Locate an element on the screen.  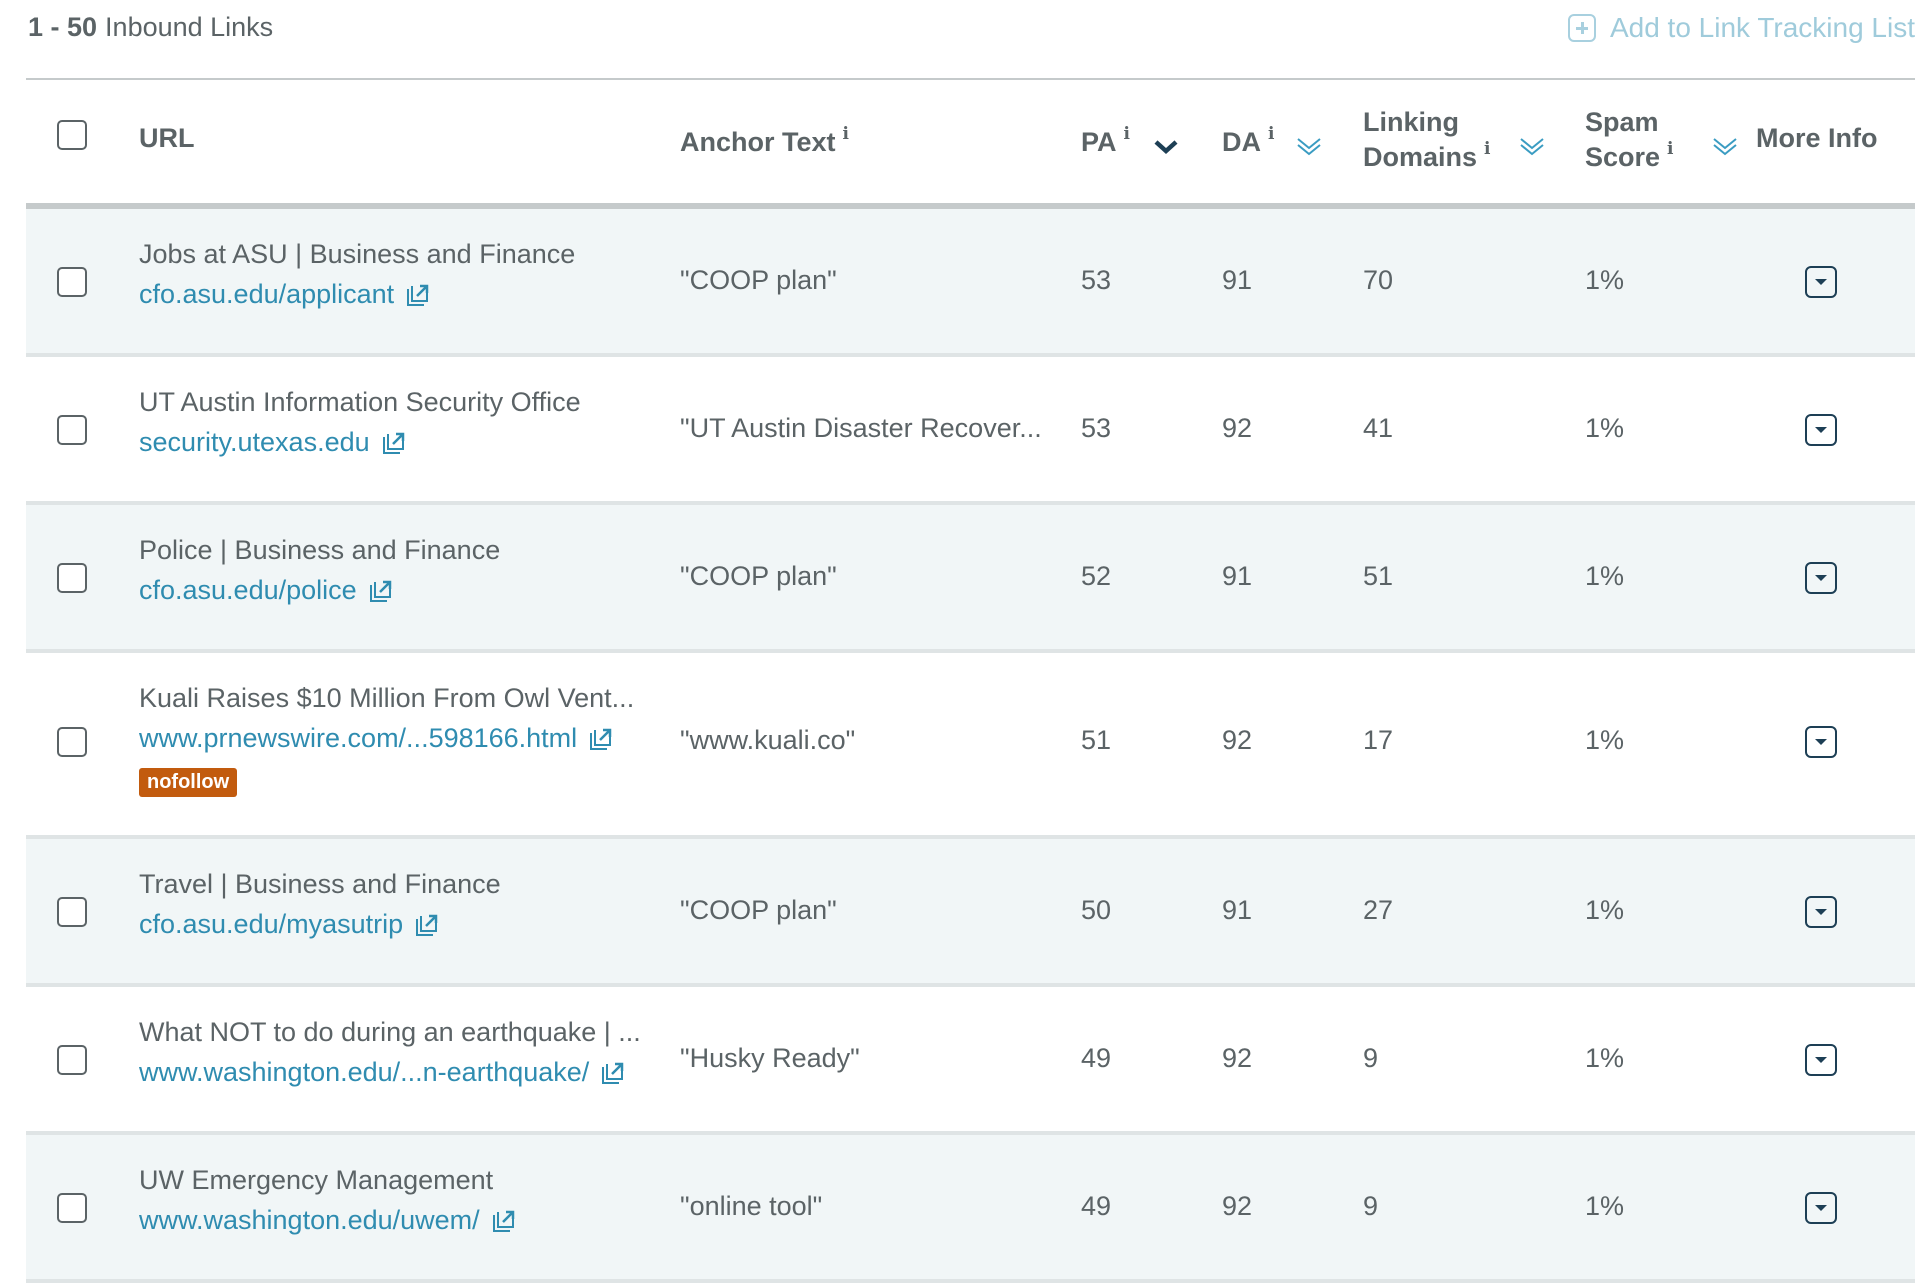
page-url: security.utexas.edu is located at coordinates (254, 442).